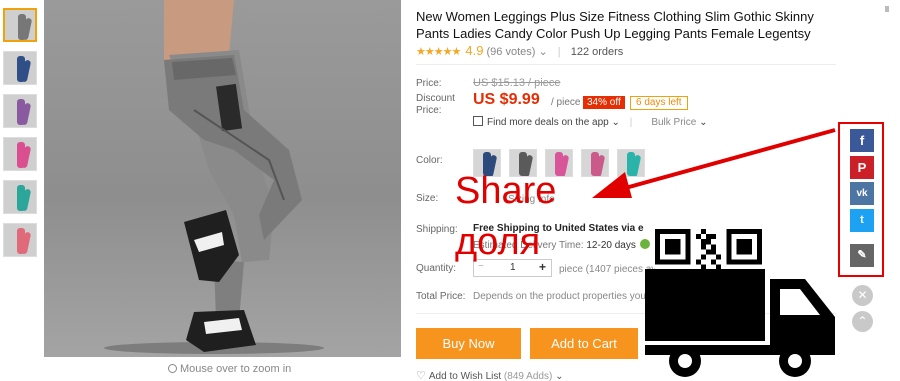 This screenshot has height=381, width=900. What do you see at coordinates (438, 52) in the screenshot?
I see `star-rating-icon: ★★★★★` at bounding box center [438, 52].